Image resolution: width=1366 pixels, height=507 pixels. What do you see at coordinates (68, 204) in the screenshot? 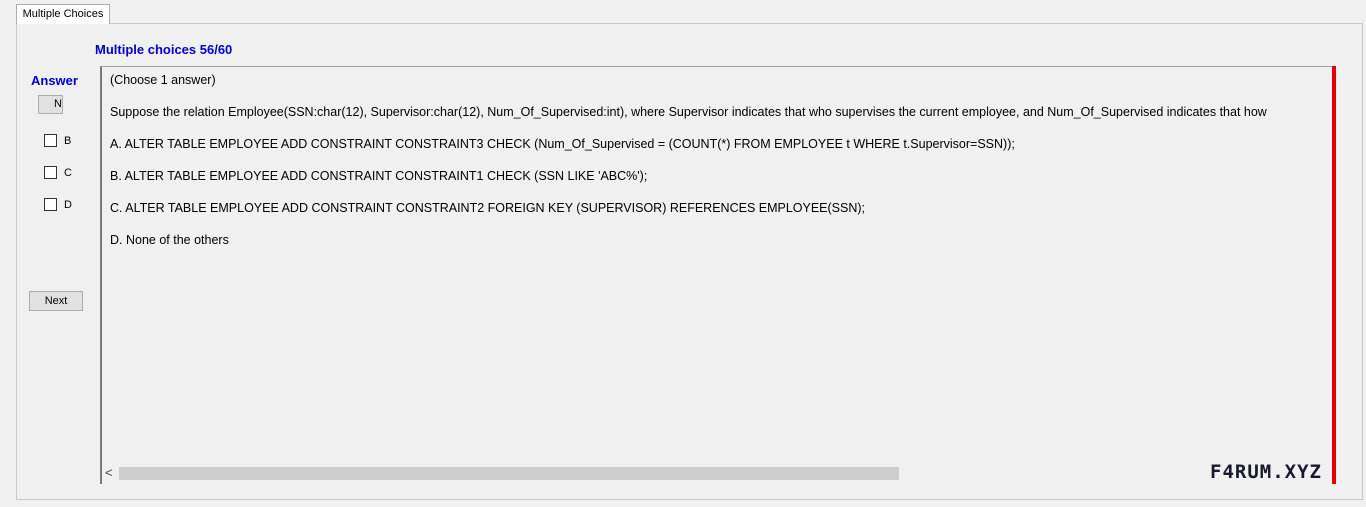
I see `option-d-label: D` at bounding box center [68, 204].